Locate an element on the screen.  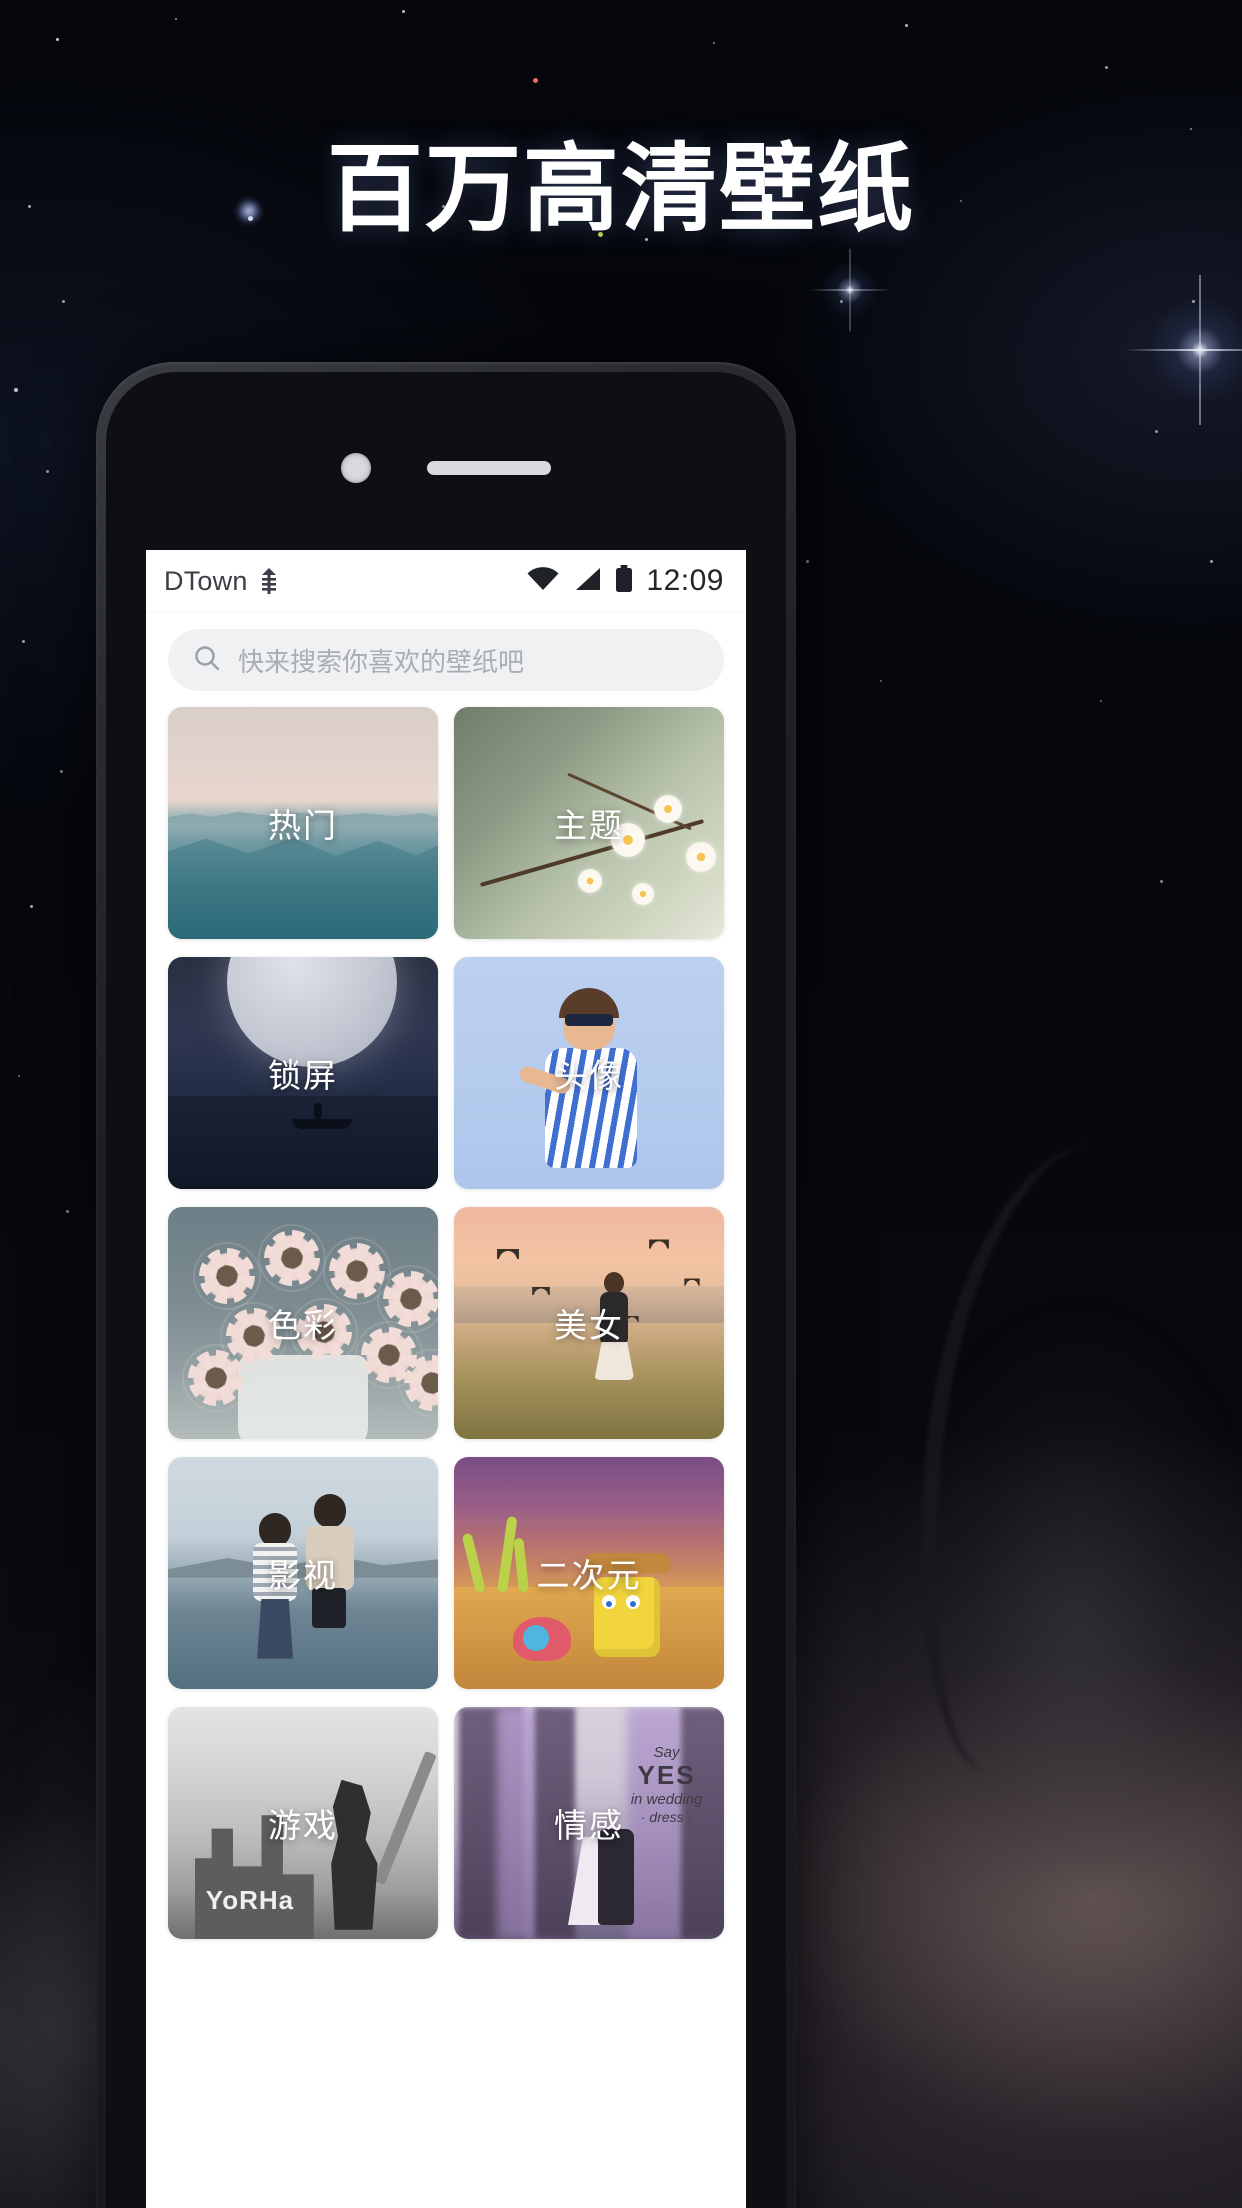
category-tile-anime: 二次元 is located at coordinates (589, 1573).